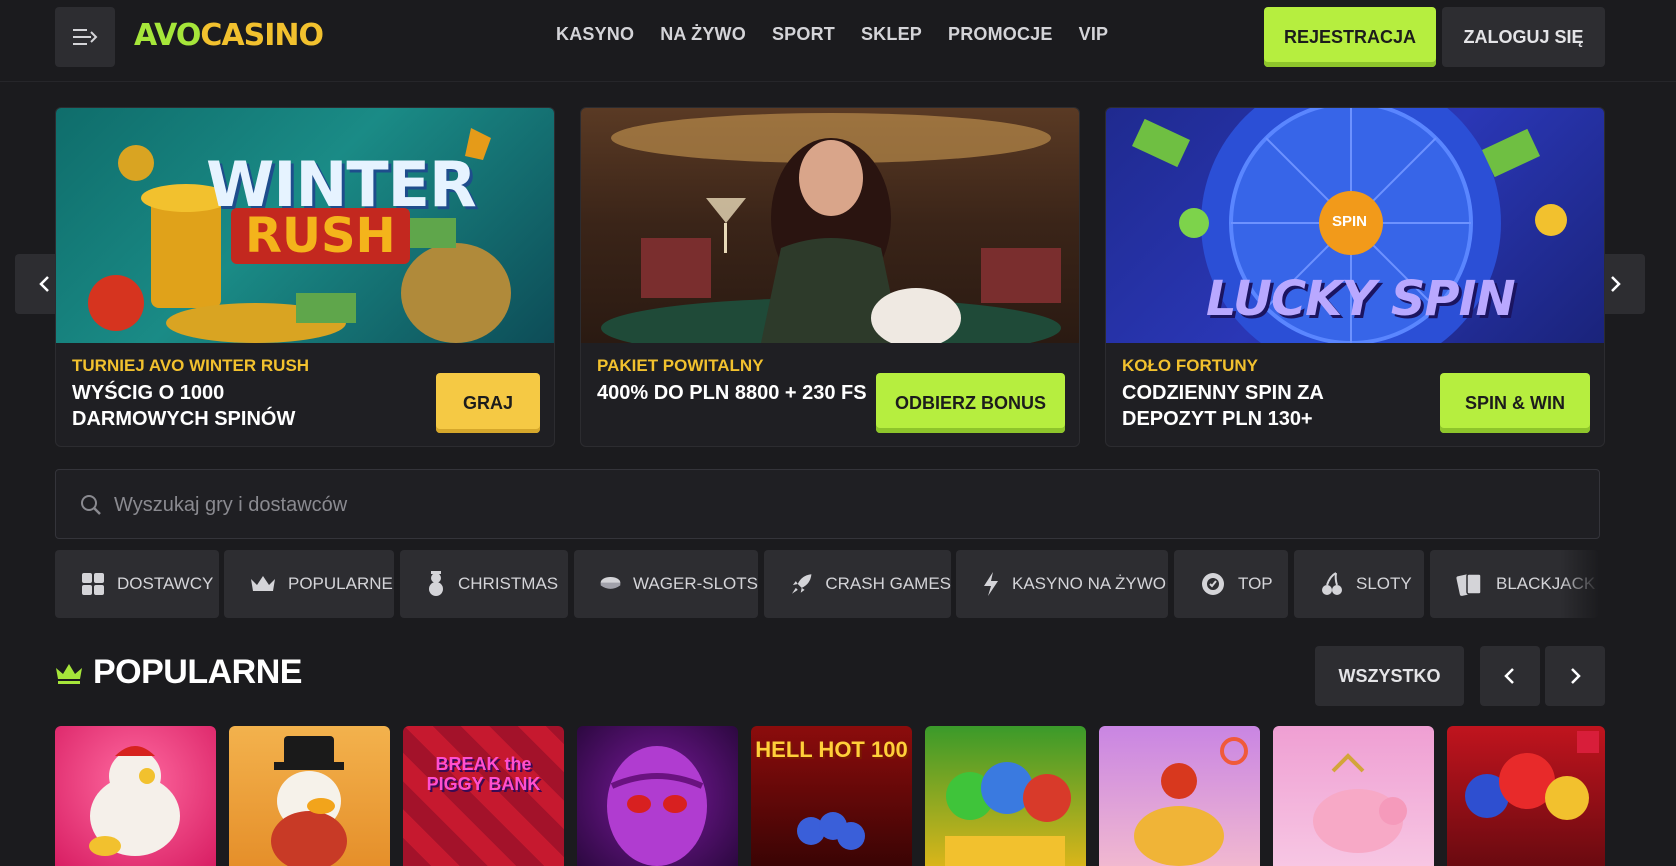  Describe the element at coordinates (1361, 299) in the screenshot. I see `lucky-spin-text: LUCKY SPIN` at that location.